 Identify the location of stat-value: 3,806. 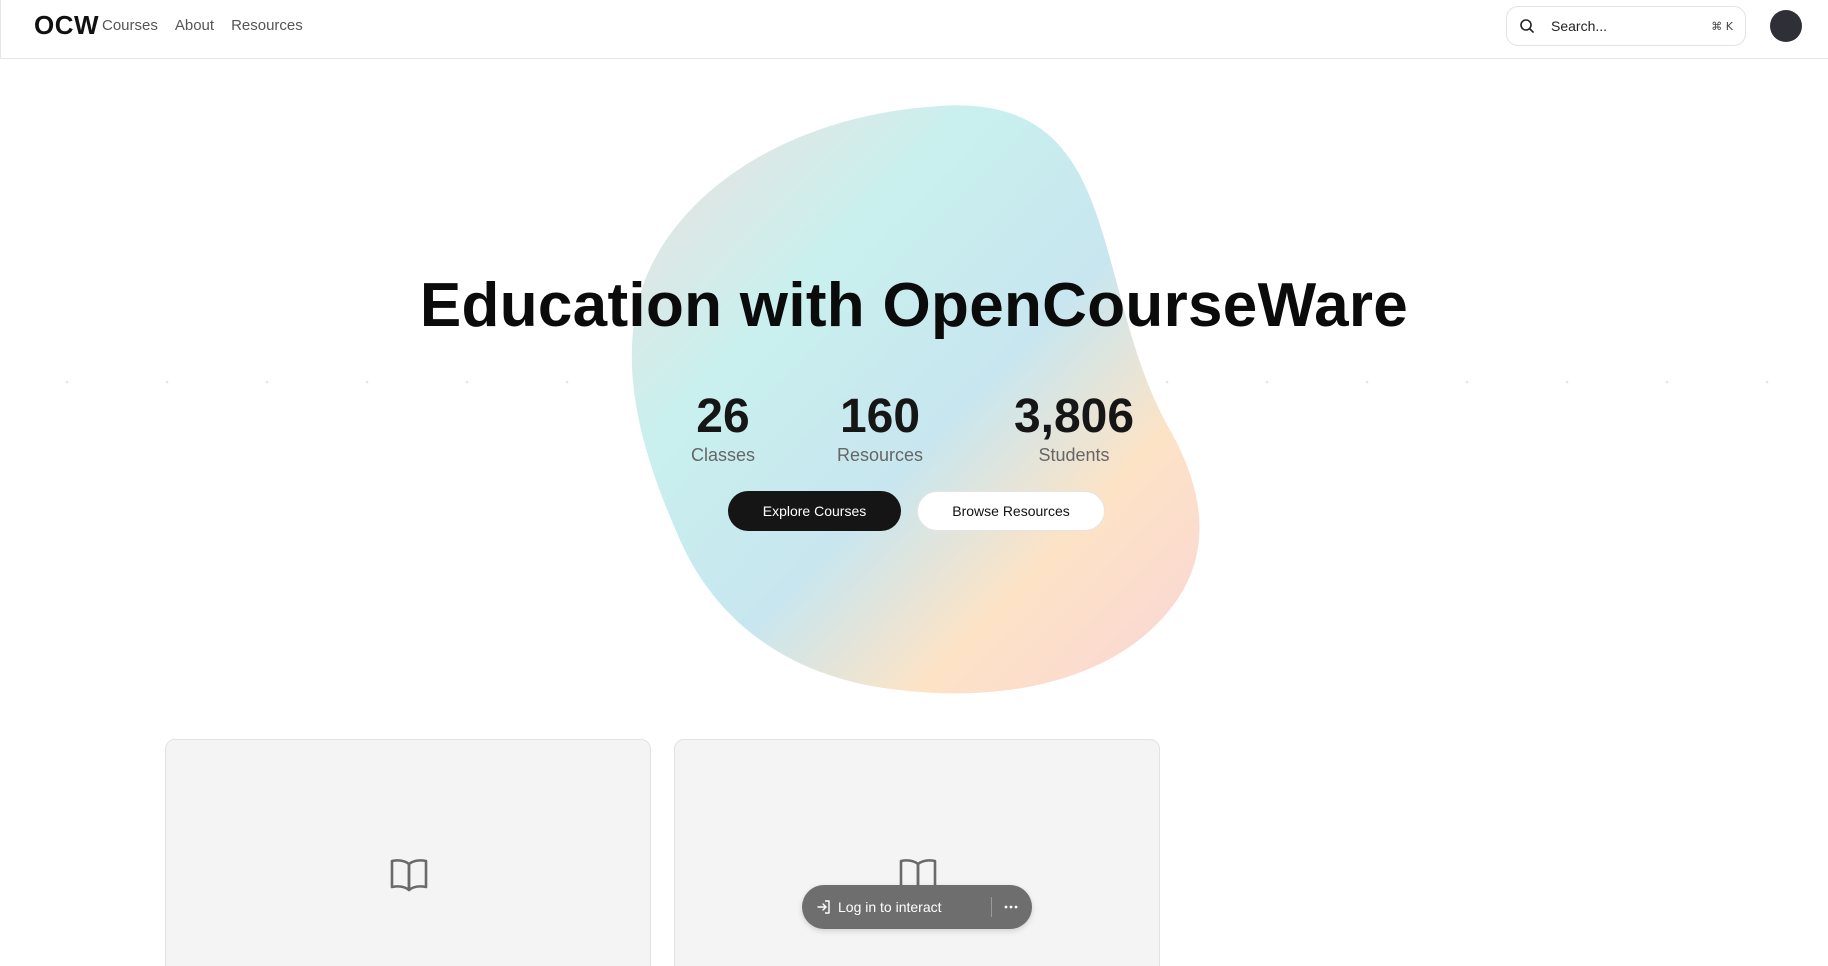
(1074, 416).